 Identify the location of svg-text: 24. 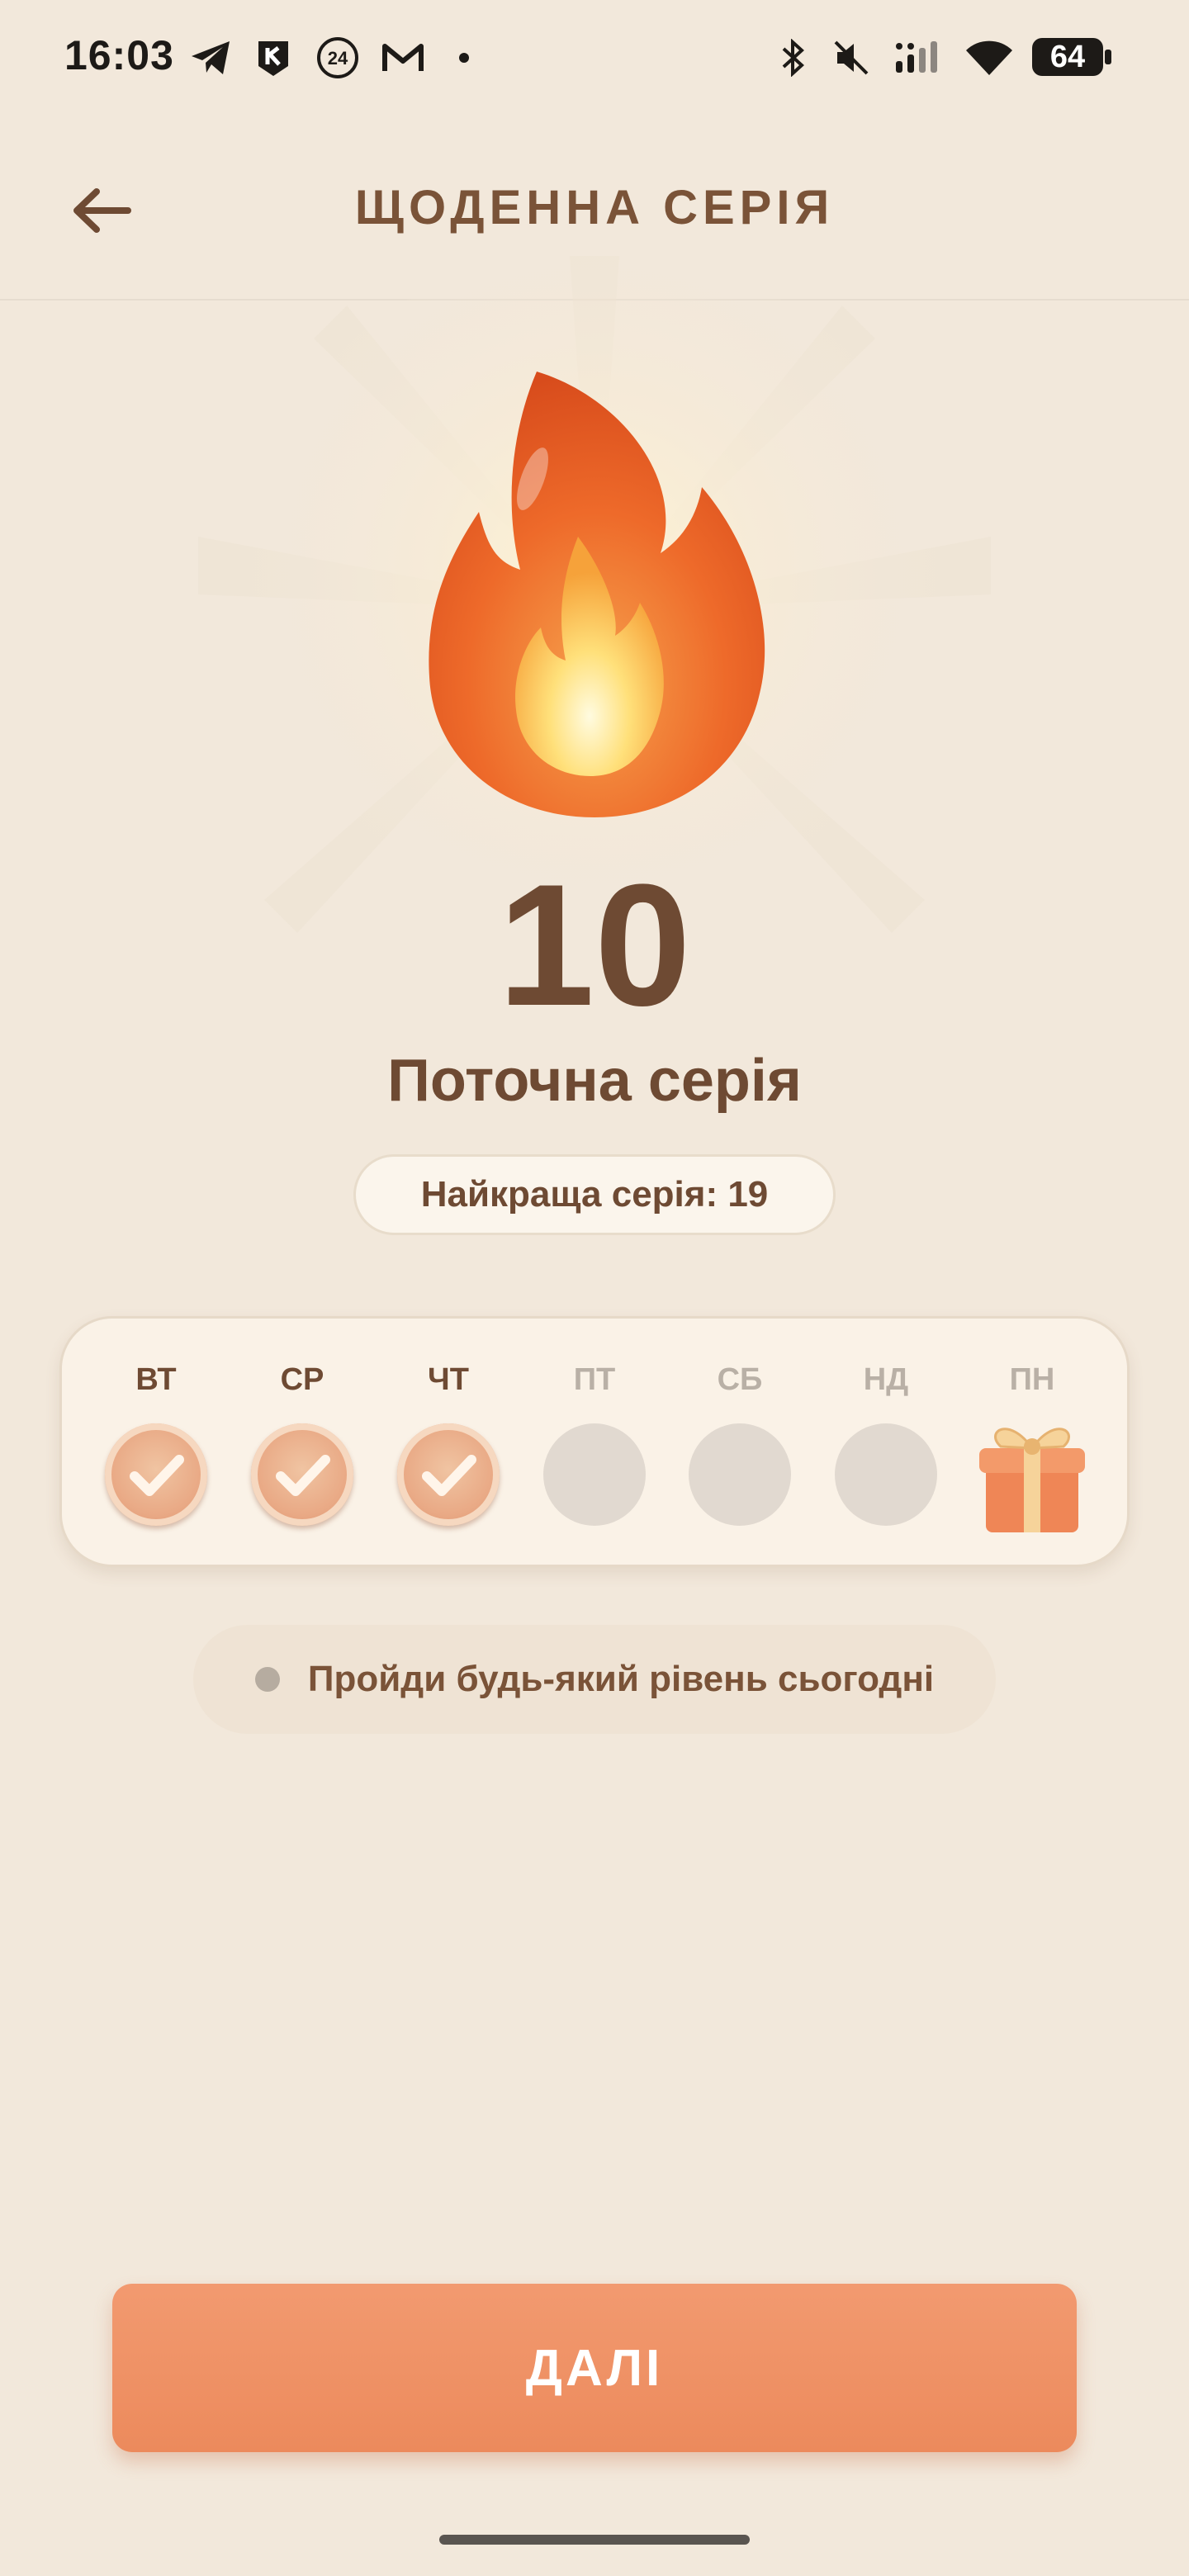
(338, 58).